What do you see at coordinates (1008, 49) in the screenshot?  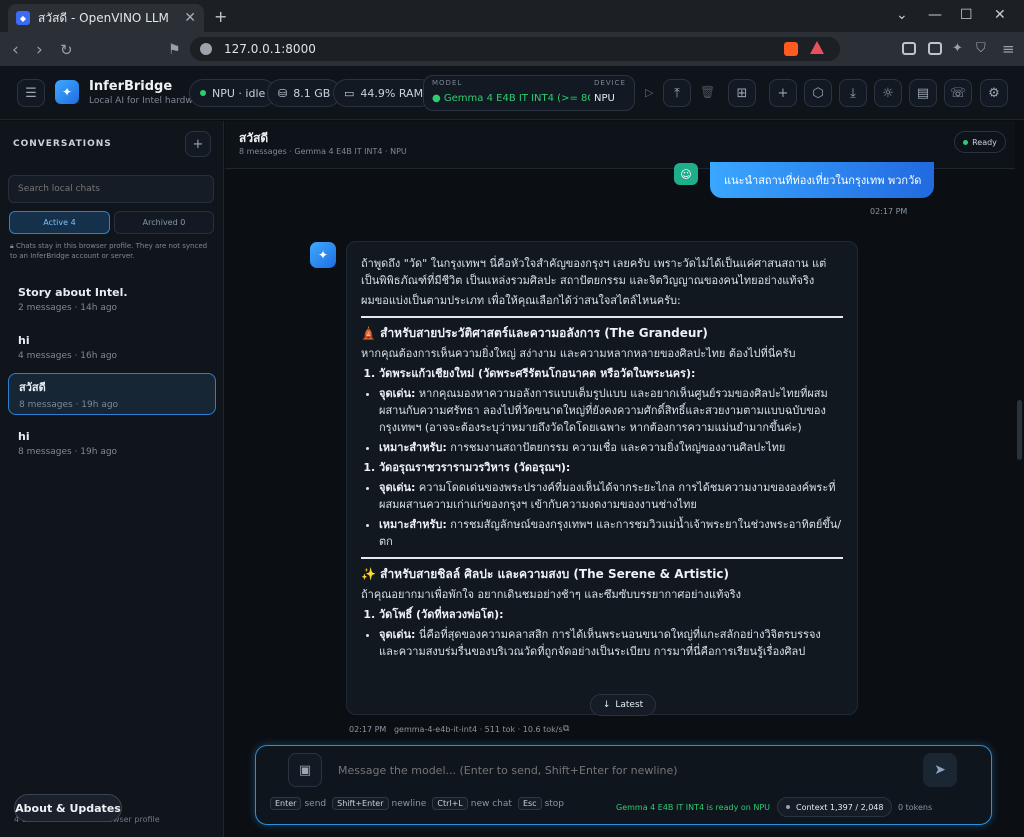 I see `menu-icon: ≡` at bounding box center [1008, 49].